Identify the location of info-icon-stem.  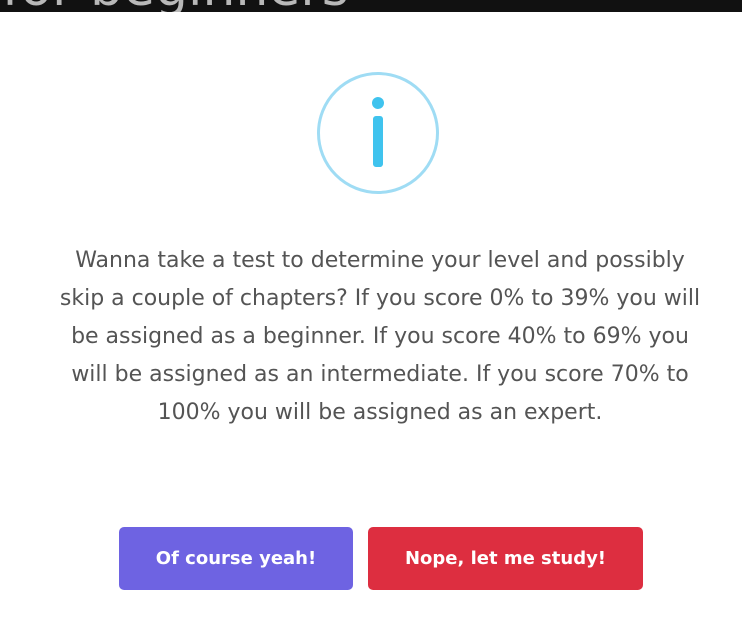
(378, 141).